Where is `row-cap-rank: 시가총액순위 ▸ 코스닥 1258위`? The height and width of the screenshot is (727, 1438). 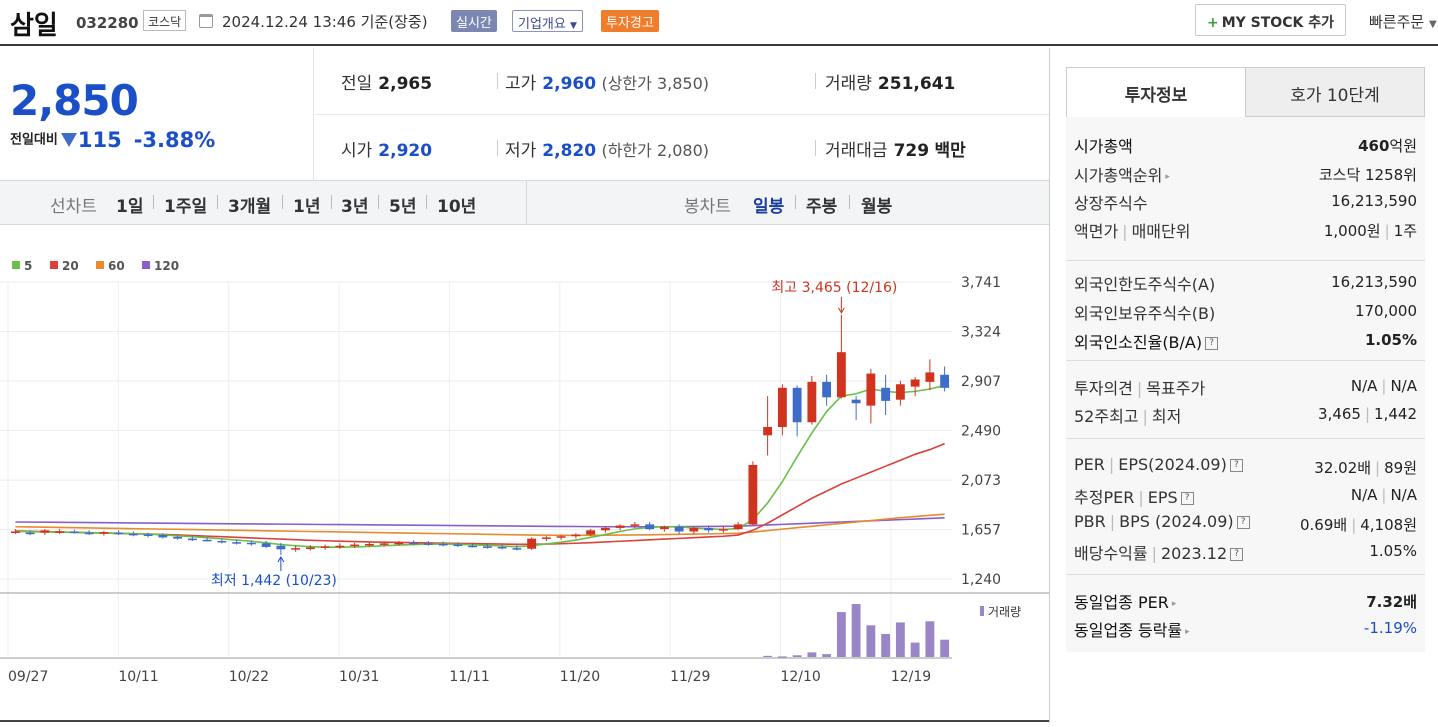 row-cap-rank: 시가총액순위 ▸ 코스닥 1258위 is located at coordinates (1245, 176).